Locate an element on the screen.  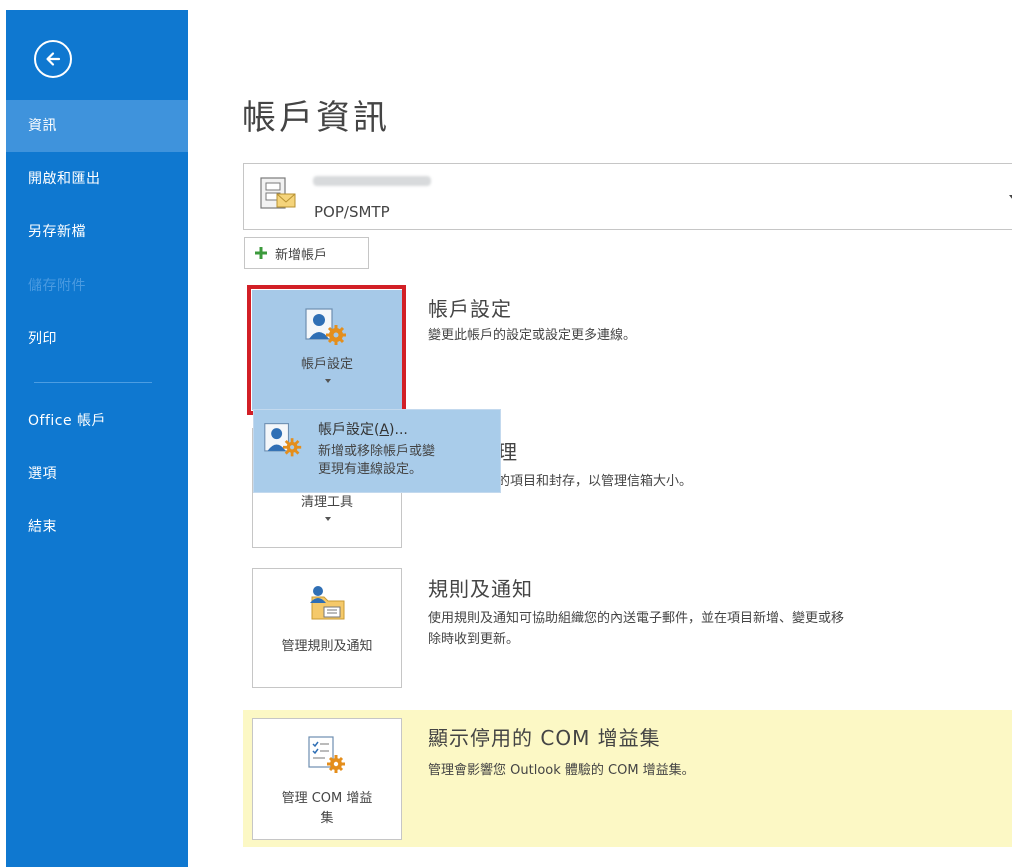
menu-item-label: 帳戶設定( is located at coordinates (349, 430).